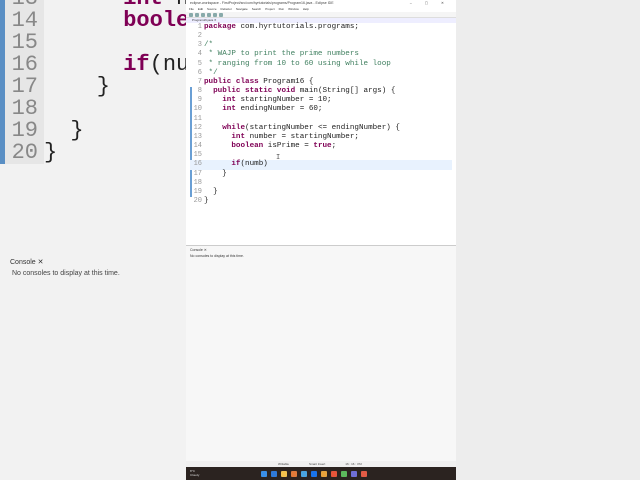  Describe the element at coordinates (321, 73) in the screenshot. I see `code-line: 6 */` at that location.